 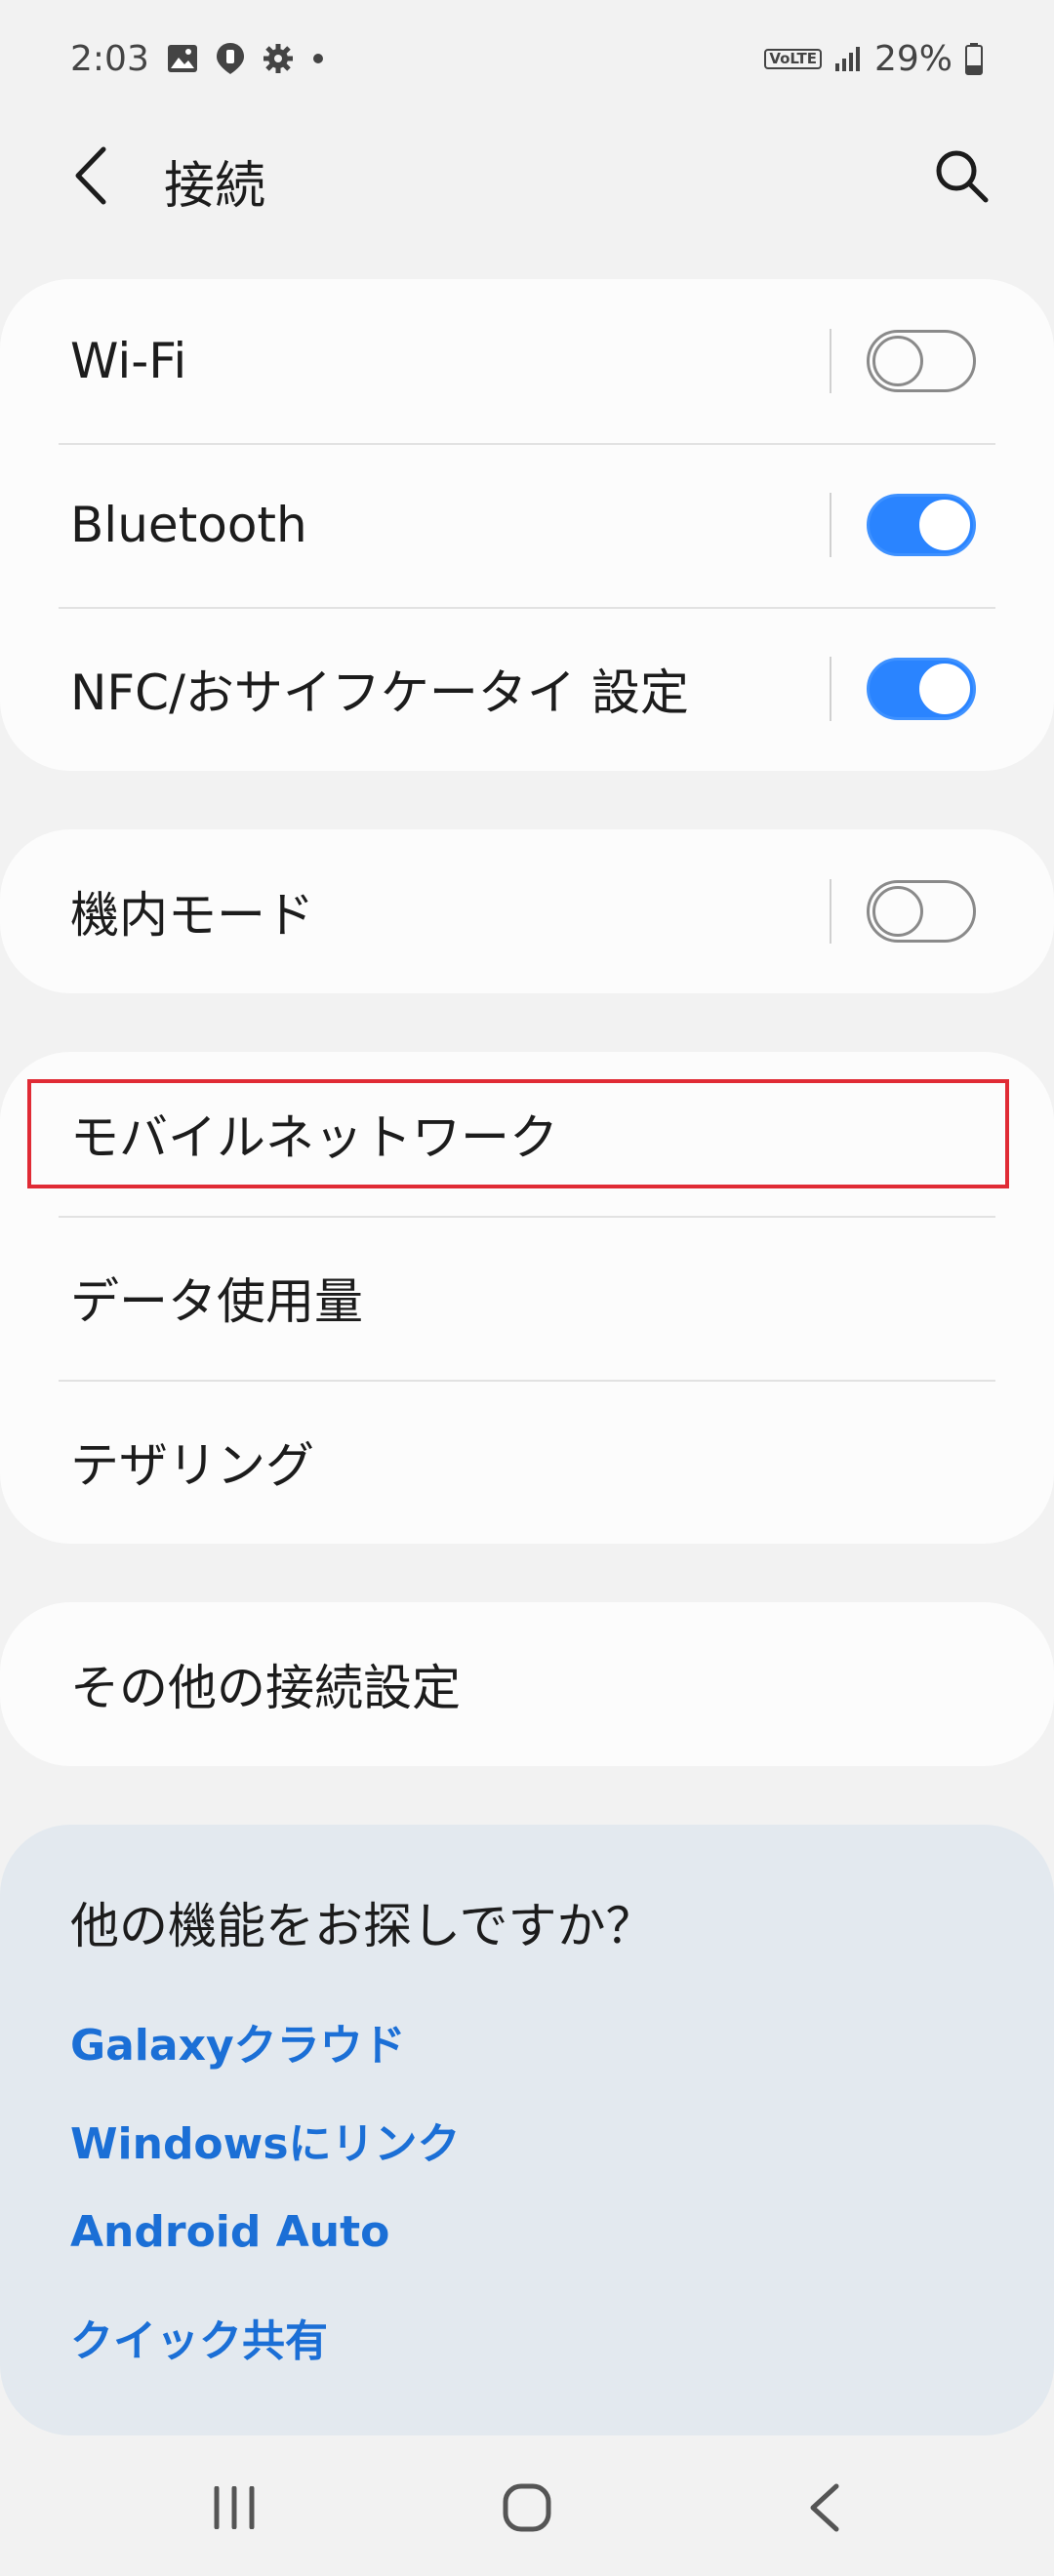 I want to click on bluetooth-toggle, so click(x=922, y=525).